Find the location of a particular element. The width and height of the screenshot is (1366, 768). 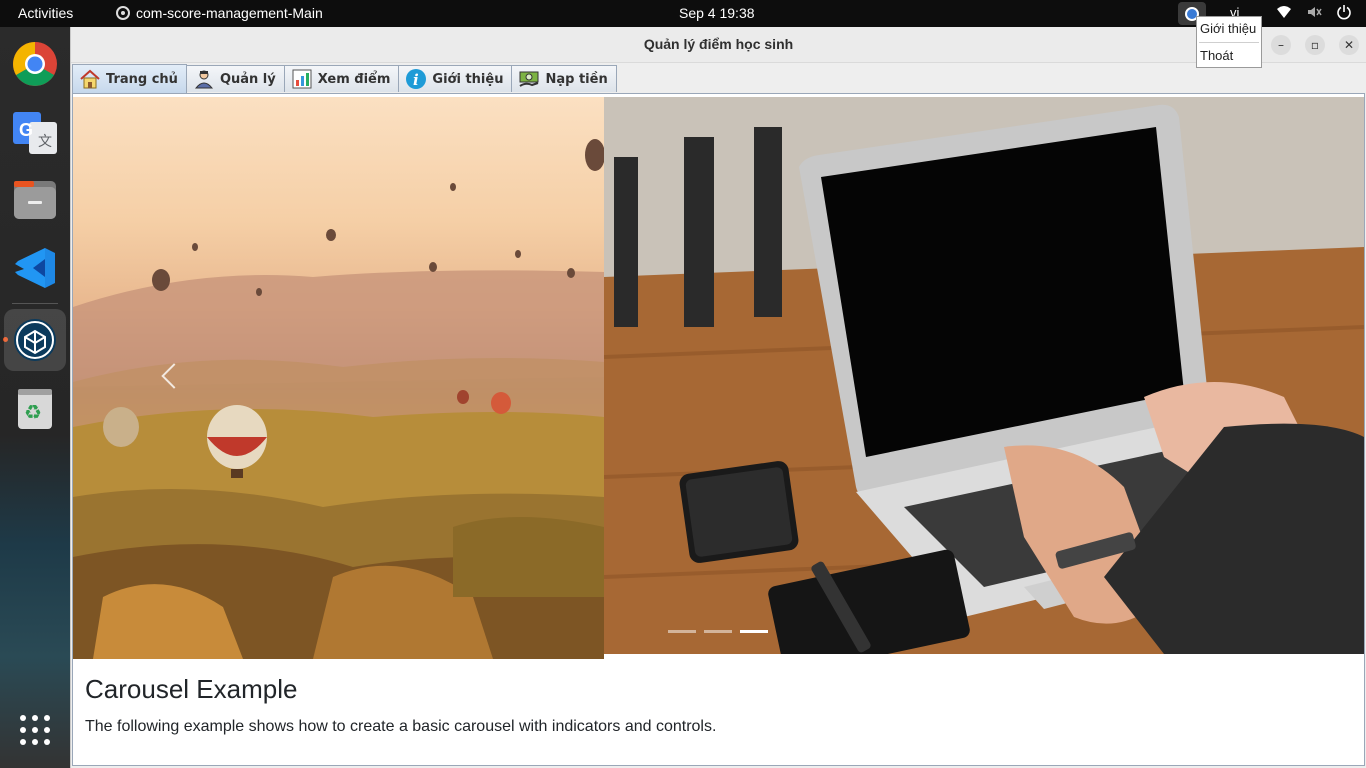

tab-label: Trang chủ is located at coordinates (142, 79).